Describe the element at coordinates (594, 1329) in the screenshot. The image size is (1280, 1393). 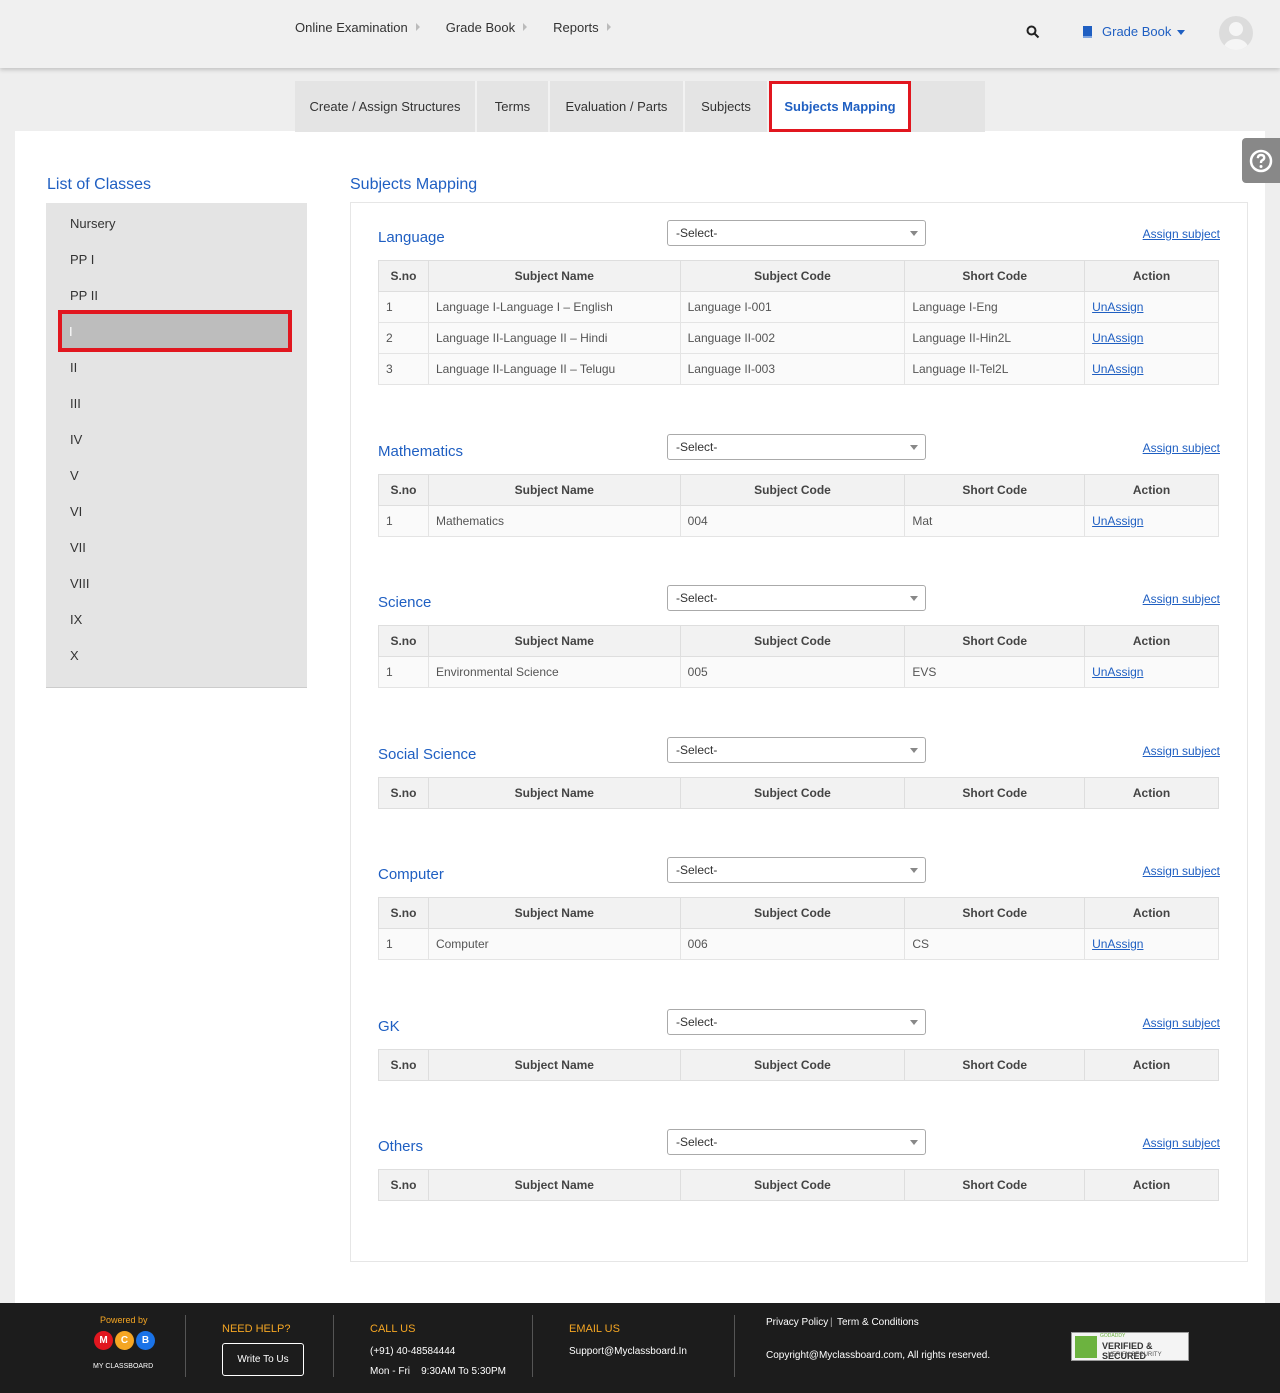
I see `email-us-heading: EMAIL US` at that location.